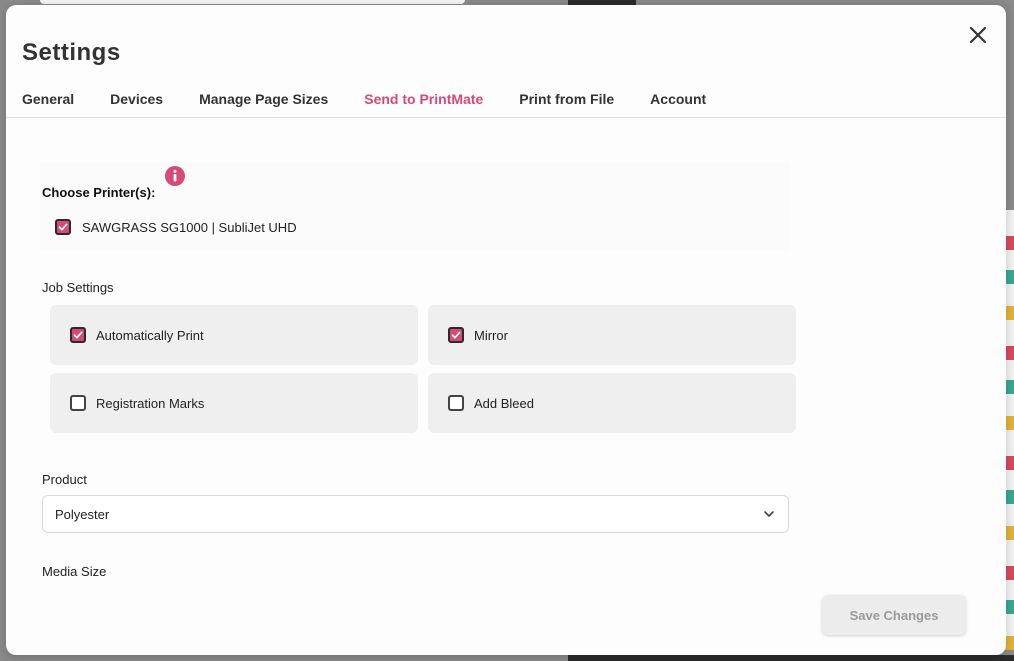  I want to click on choose-printers-label: Choose Printer(s):, so click(99, 192).